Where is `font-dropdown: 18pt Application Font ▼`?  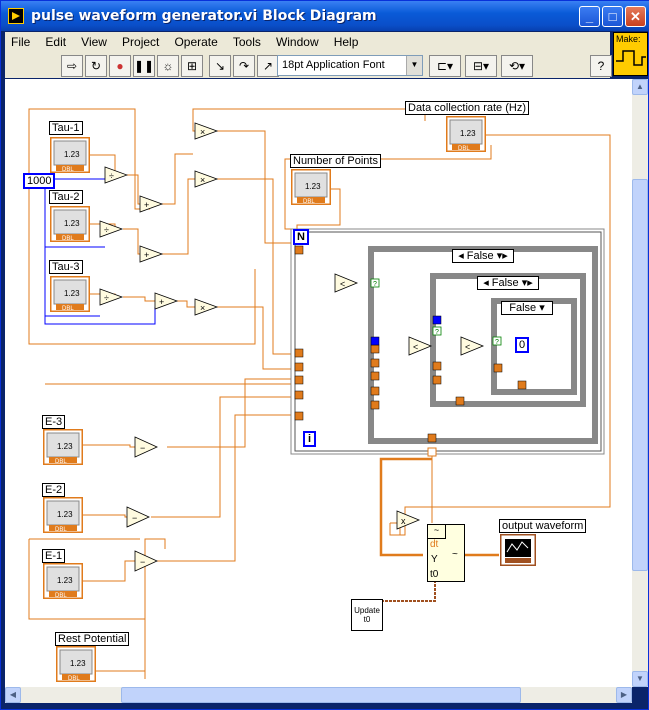 font-dropdown: 18pt Application Font ▼ is located at coordinates (350, 65).